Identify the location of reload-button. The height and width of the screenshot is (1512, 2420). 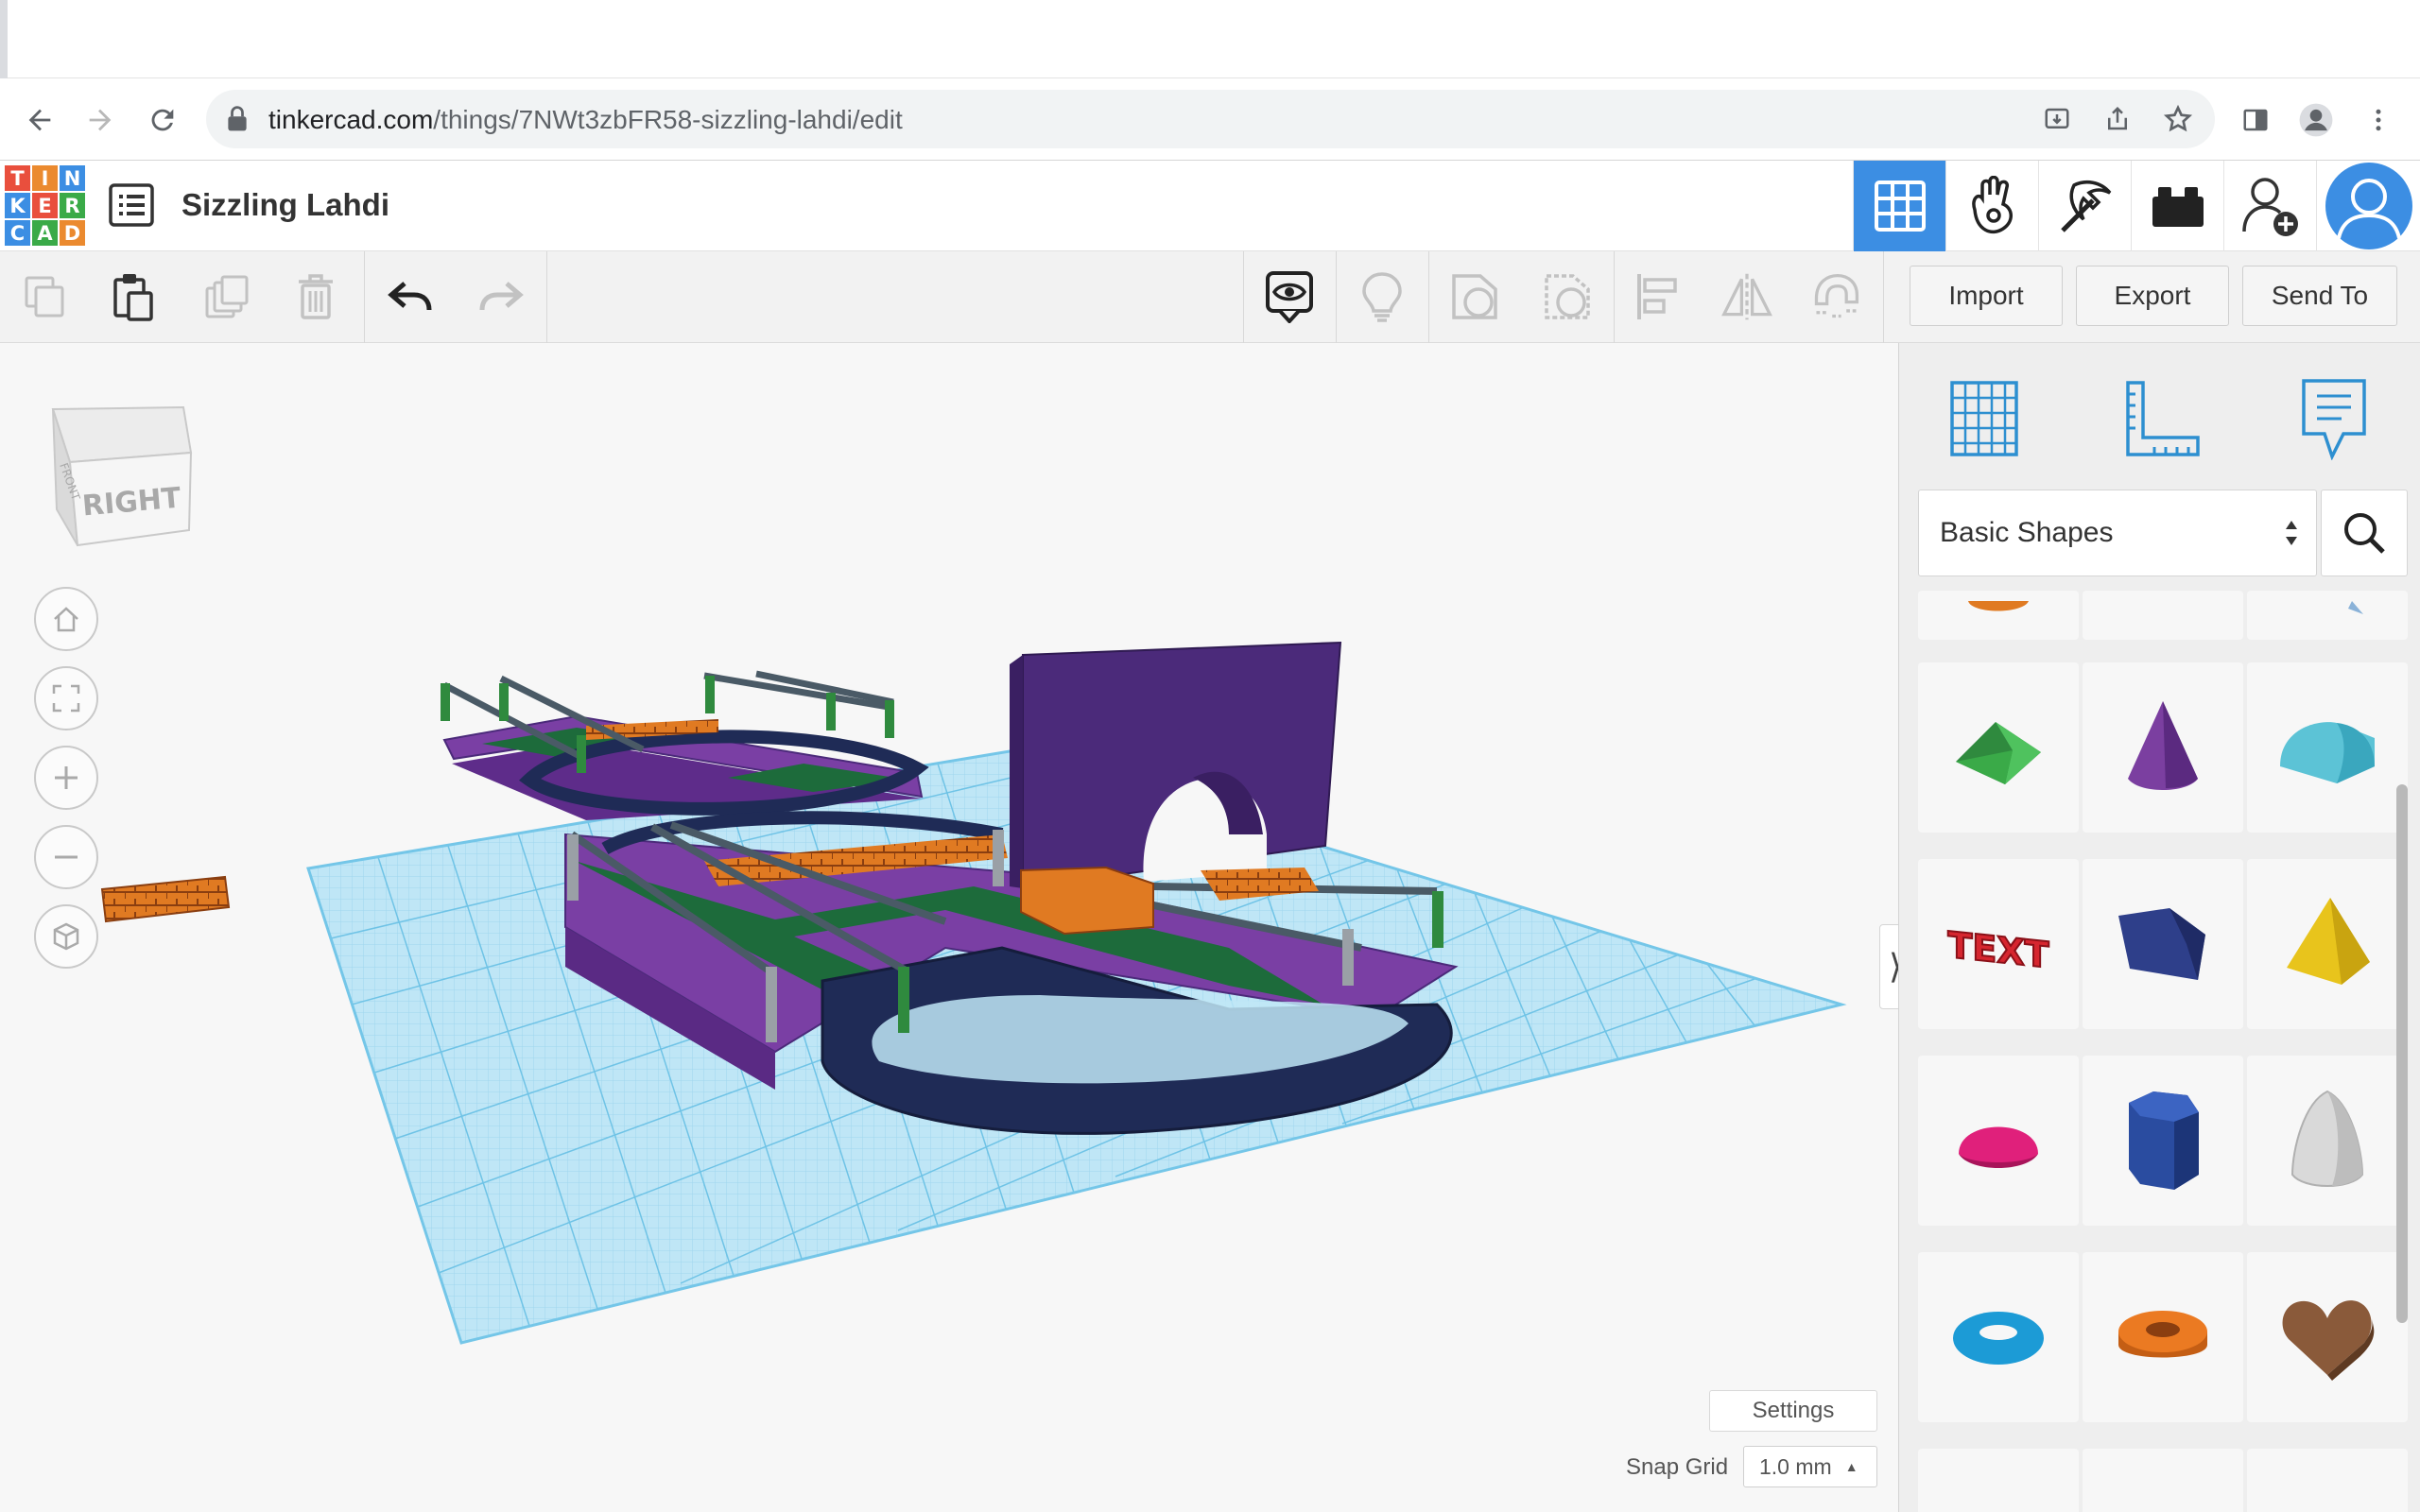
(162, 120).